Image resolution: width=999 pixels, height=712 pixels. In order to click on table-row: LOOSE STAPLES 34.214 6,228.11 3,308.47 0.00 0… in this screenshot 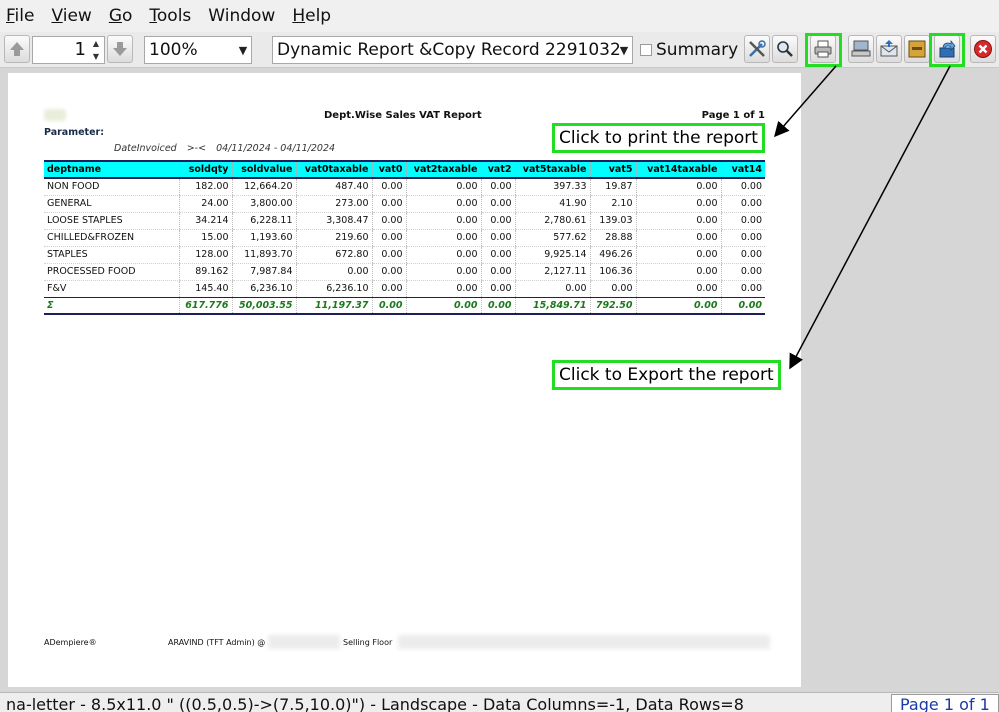, I will do `click(404, 221)`.